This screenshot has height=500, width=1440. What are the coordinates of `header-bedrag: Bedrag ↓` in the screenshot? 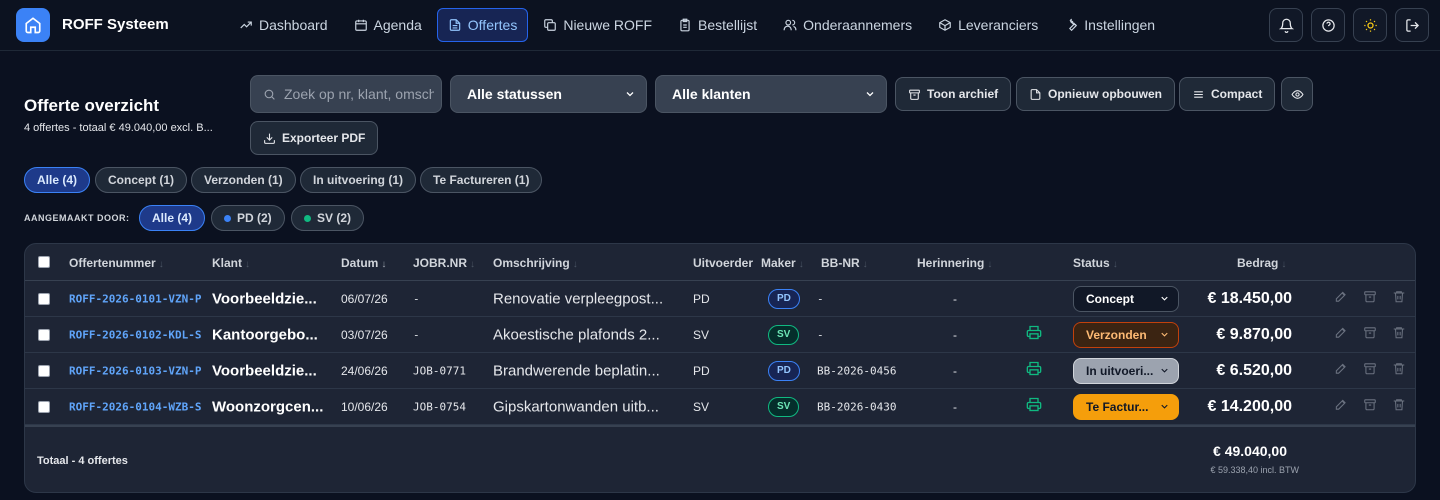 It's located at (1261, 263).